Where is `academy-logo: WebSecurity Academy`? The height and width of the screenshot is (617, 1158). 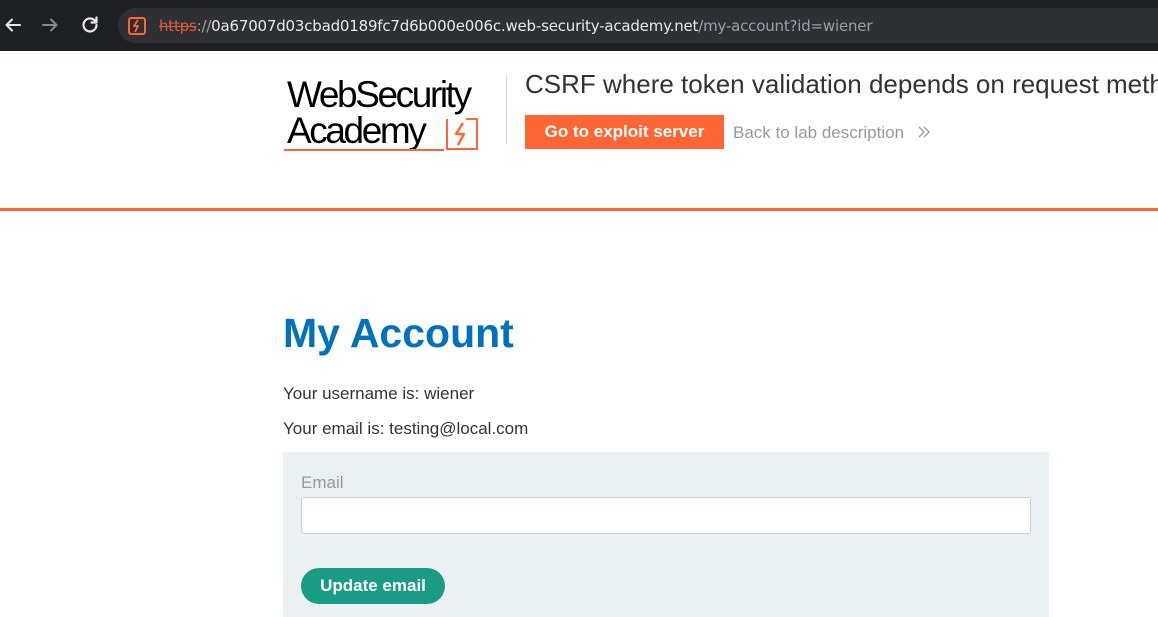 academy-logo: WebSecurity Academy is located at coordinates (395, 115).